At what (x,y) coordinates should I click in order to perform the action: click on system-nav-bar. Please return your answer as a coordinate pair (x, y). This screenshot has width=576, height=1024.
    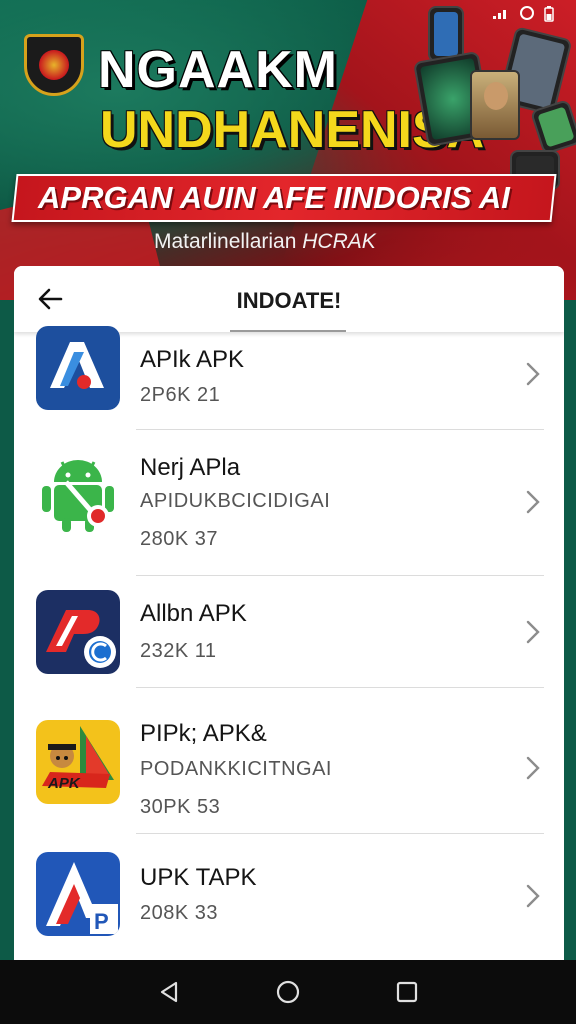
    Looking at the image, I should click on (288, 992).